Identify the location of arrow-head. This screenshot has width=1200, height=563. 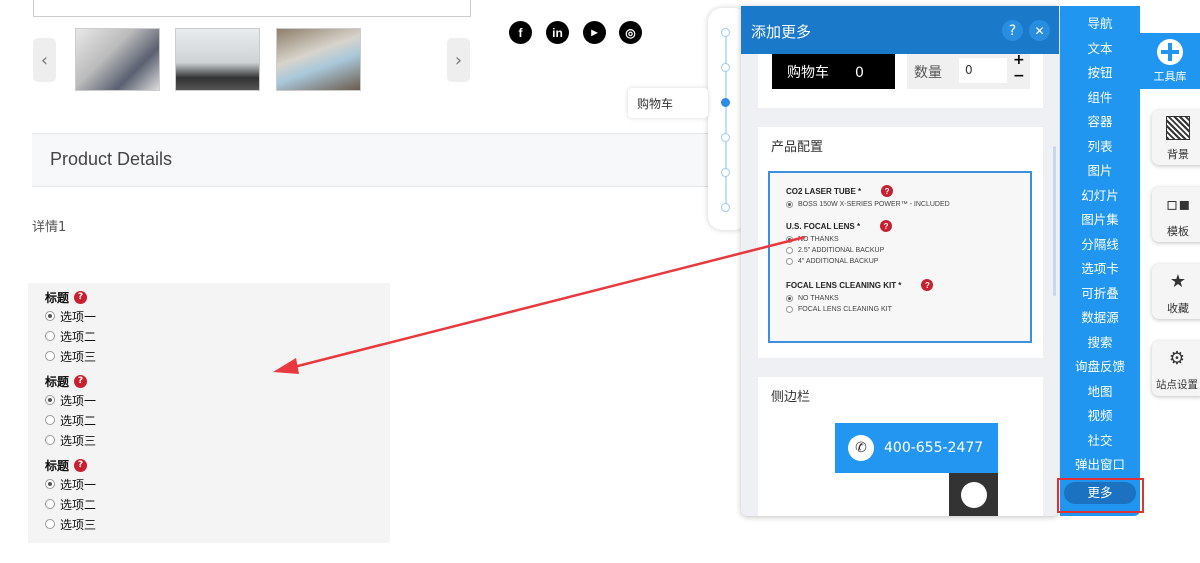
(286, 366).